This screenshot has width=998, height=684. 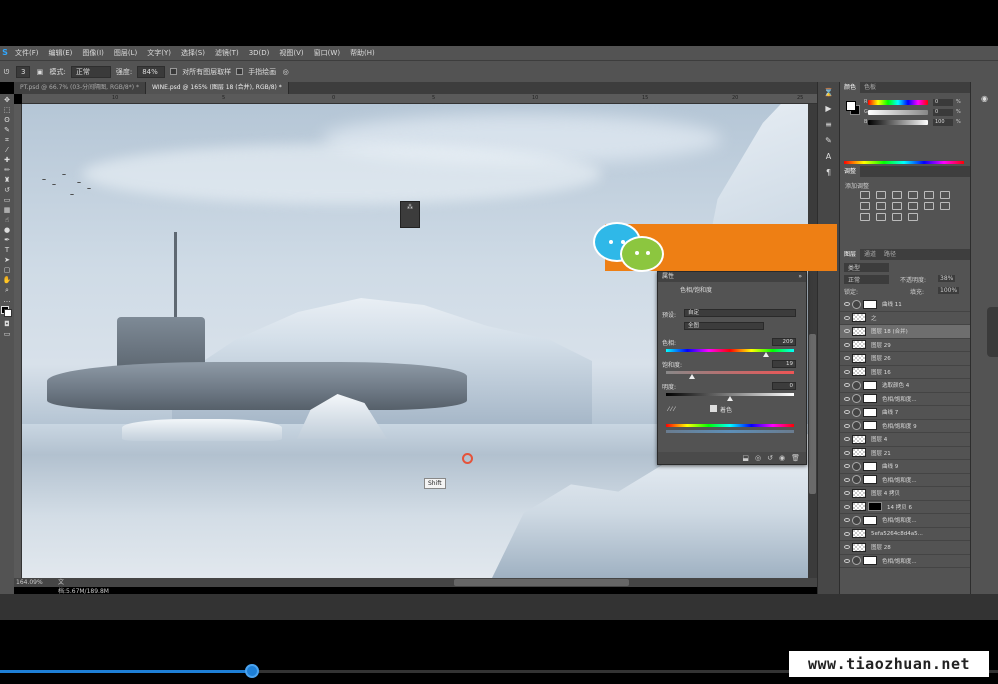 I want to click on hand-tool-icon: ✋, so click(x=7, y=280).